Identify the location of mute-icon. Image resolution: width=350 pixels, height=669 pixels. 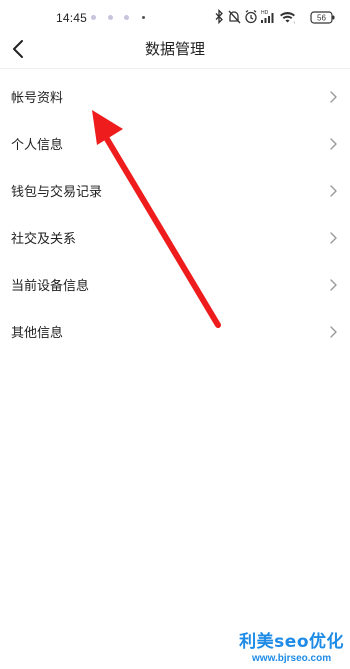
(234, 17).